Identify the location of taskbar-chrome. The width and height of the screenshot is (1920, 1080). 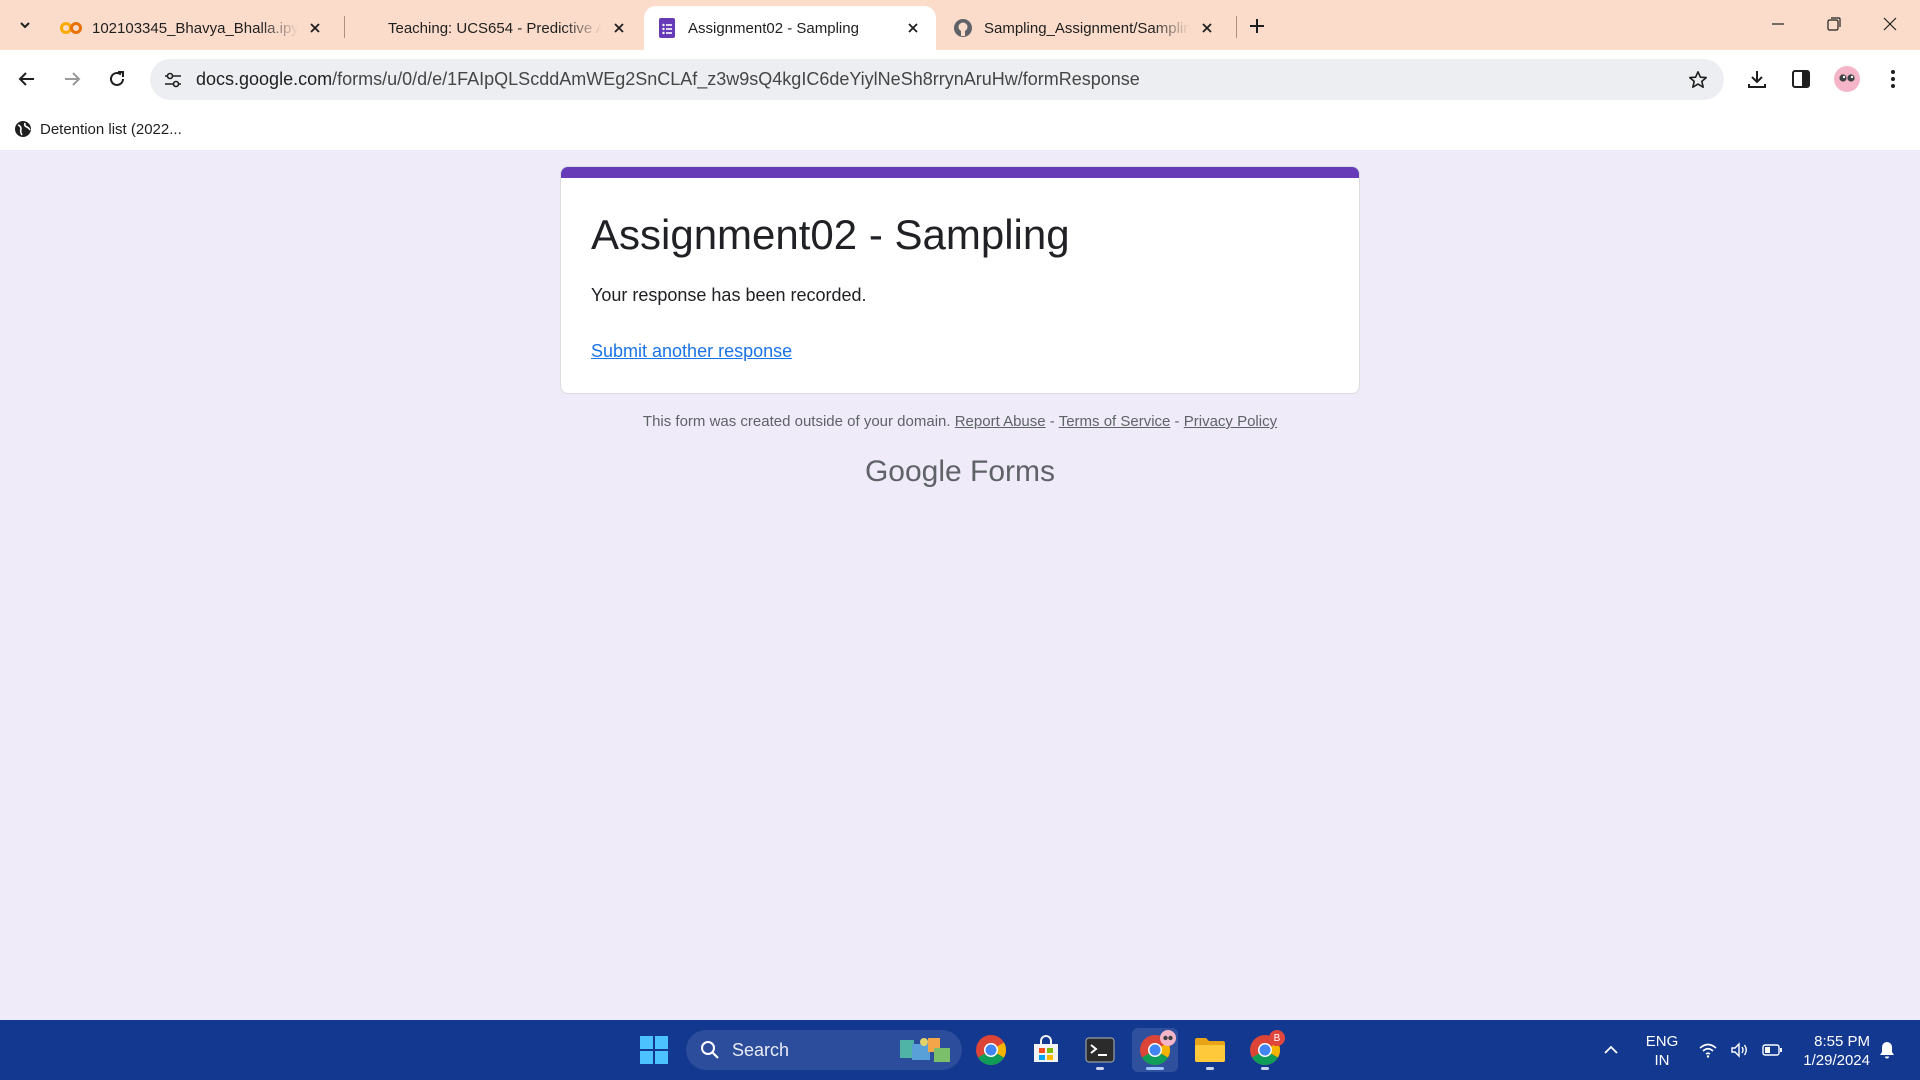
(991, 1050).